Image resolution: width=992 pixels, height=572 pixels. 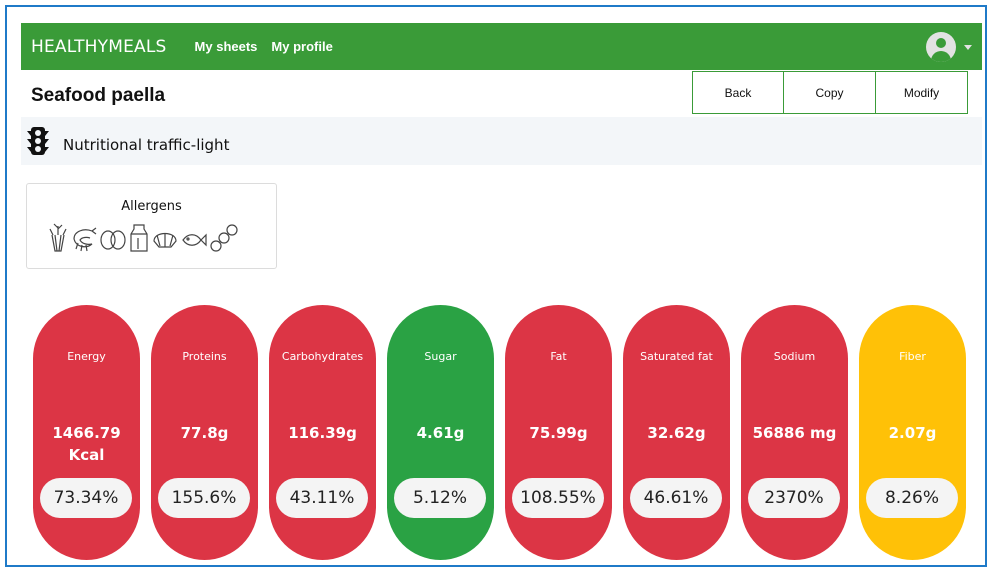 I want to click on copy-button: Copy, so click(x=830, y=92).